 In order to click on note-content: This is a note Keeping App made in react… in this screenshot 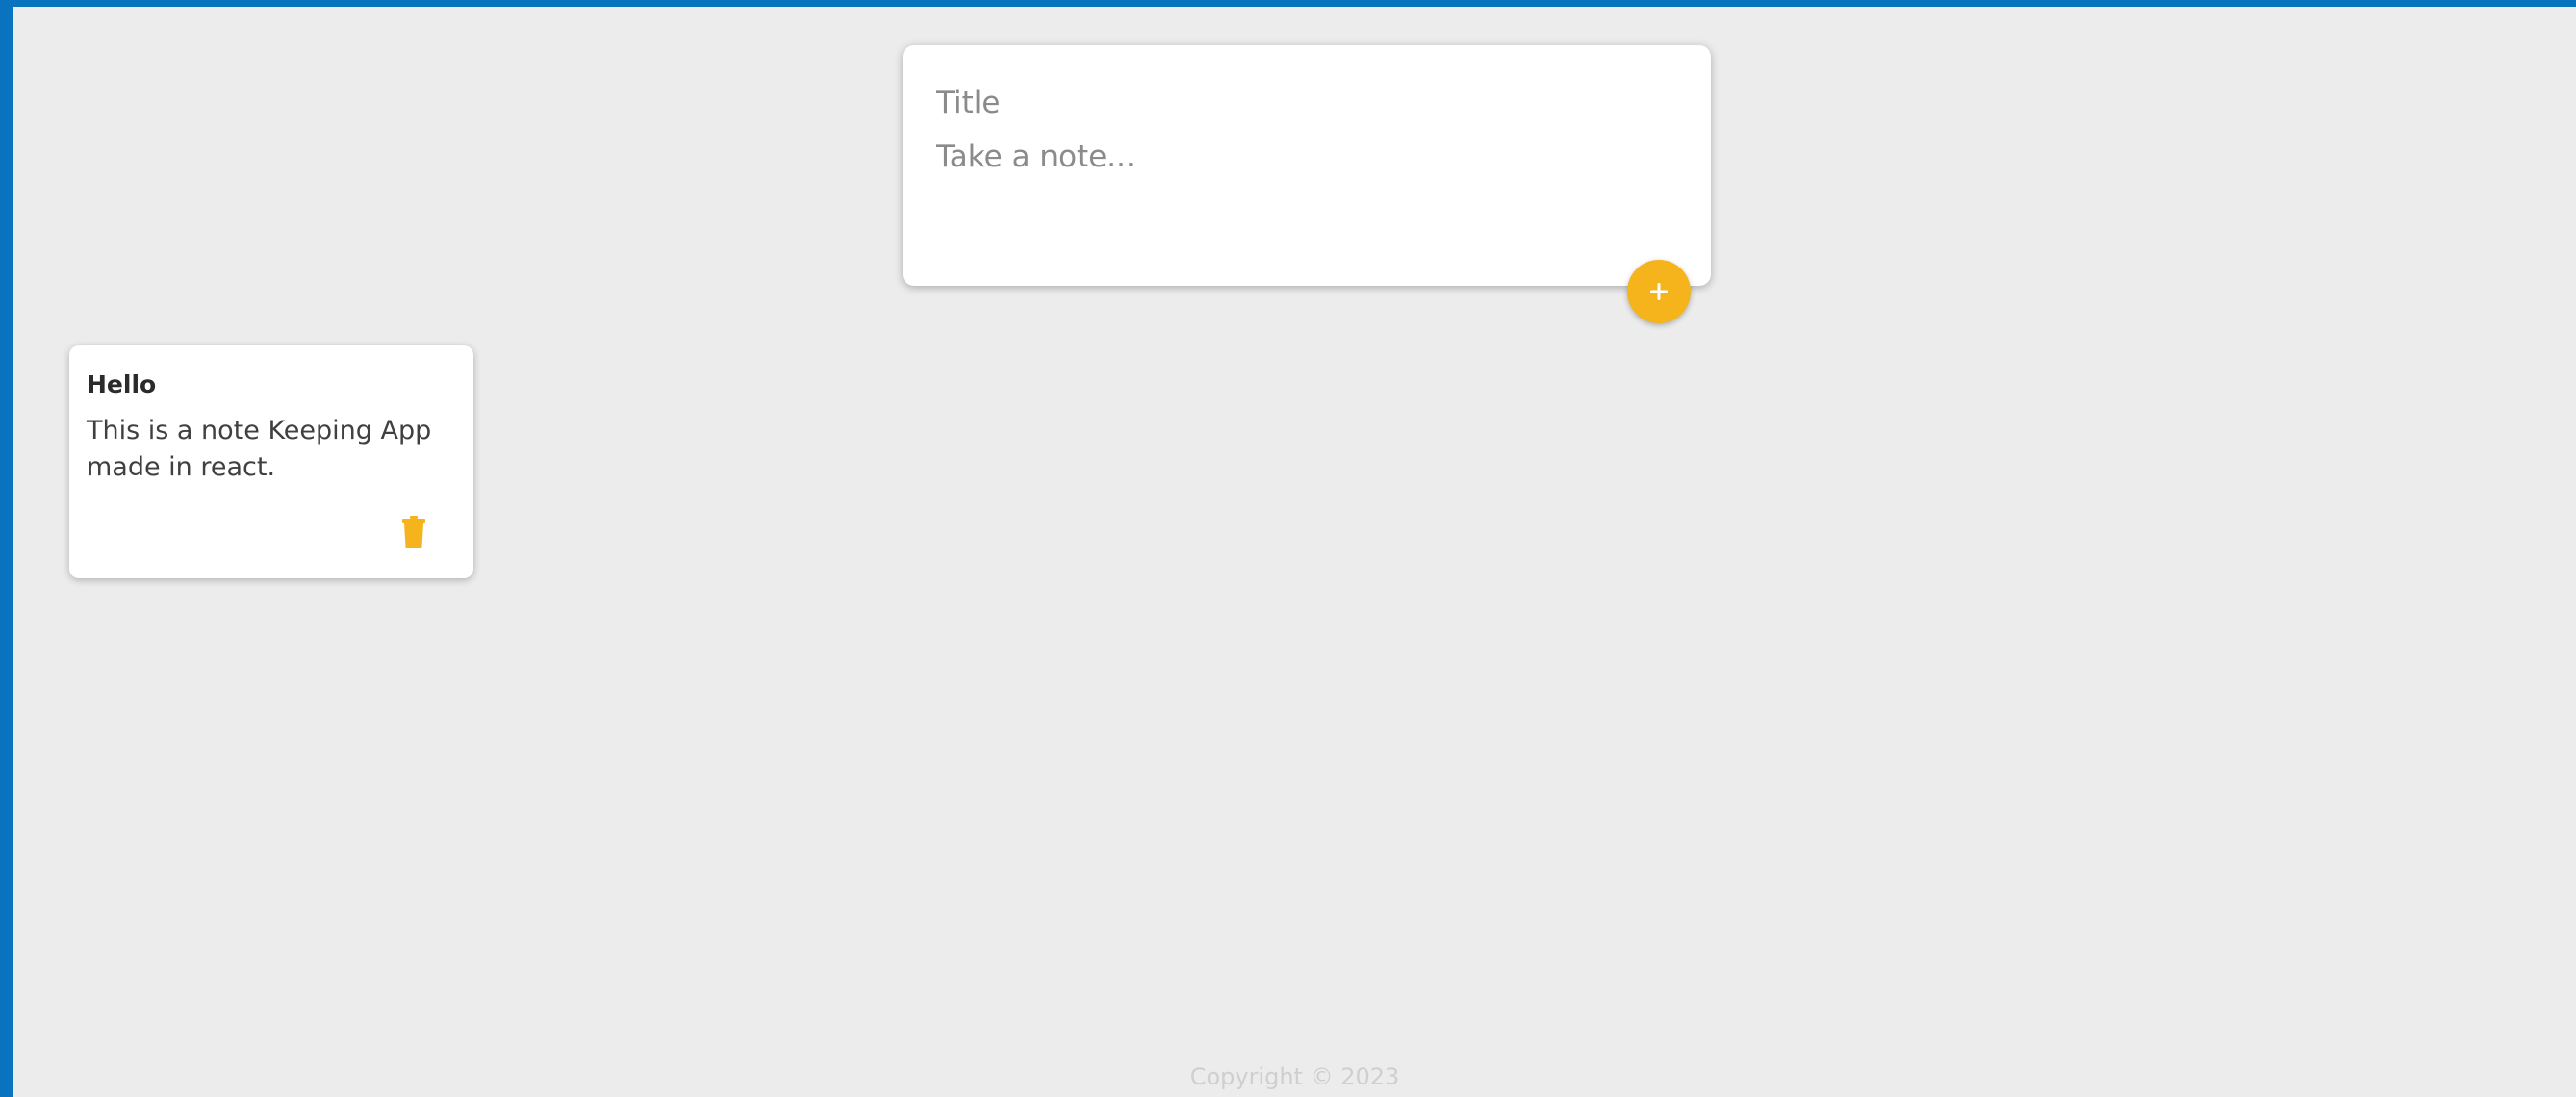, I will do `click(259, 449)`.